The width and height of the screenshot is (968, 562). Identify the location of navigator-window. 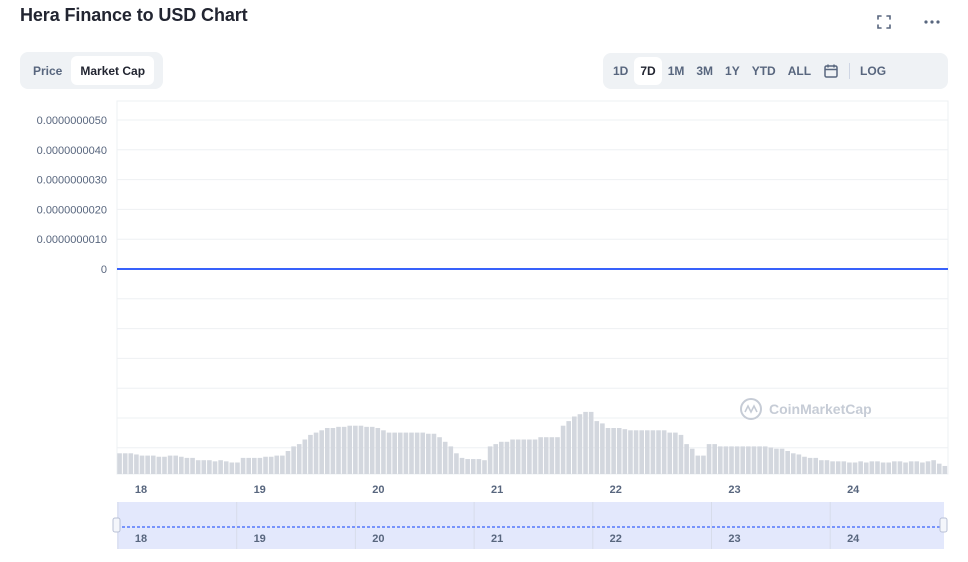
(530, 525).